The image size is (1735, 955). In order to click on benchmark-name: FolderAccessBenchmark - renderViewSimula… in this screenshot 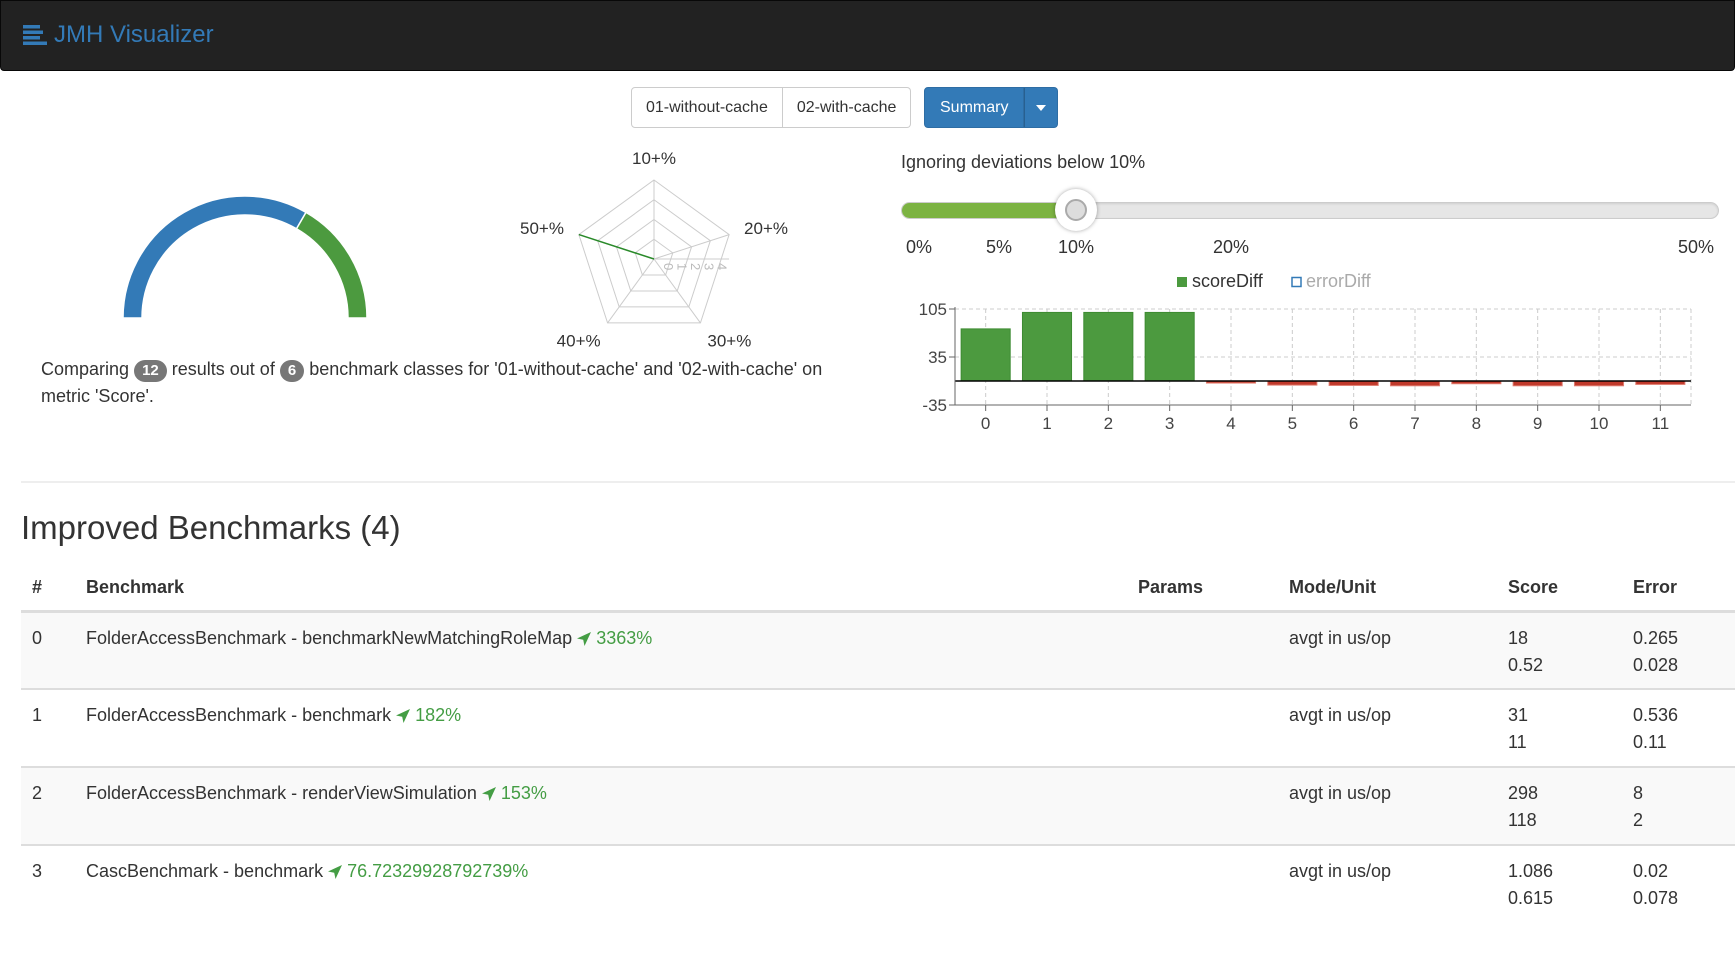, I will do `click(281, 793)`.